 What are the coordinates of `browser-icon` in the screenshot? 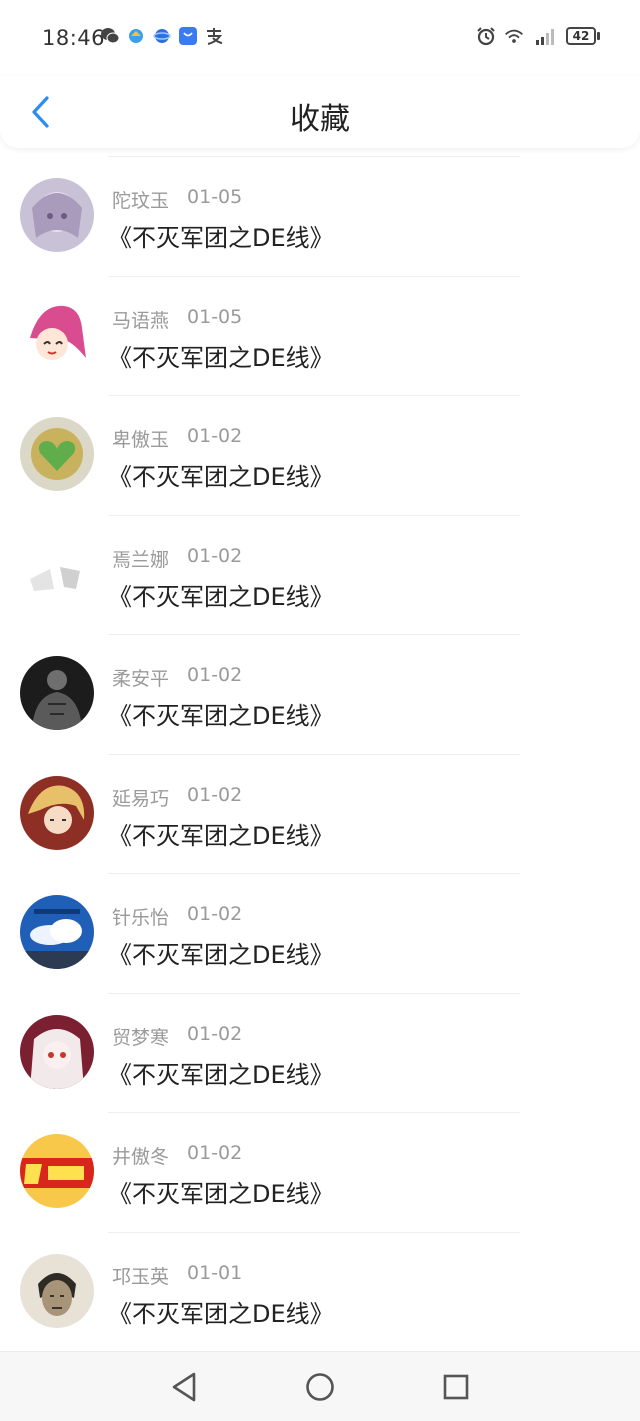 It's located at (162, 36).